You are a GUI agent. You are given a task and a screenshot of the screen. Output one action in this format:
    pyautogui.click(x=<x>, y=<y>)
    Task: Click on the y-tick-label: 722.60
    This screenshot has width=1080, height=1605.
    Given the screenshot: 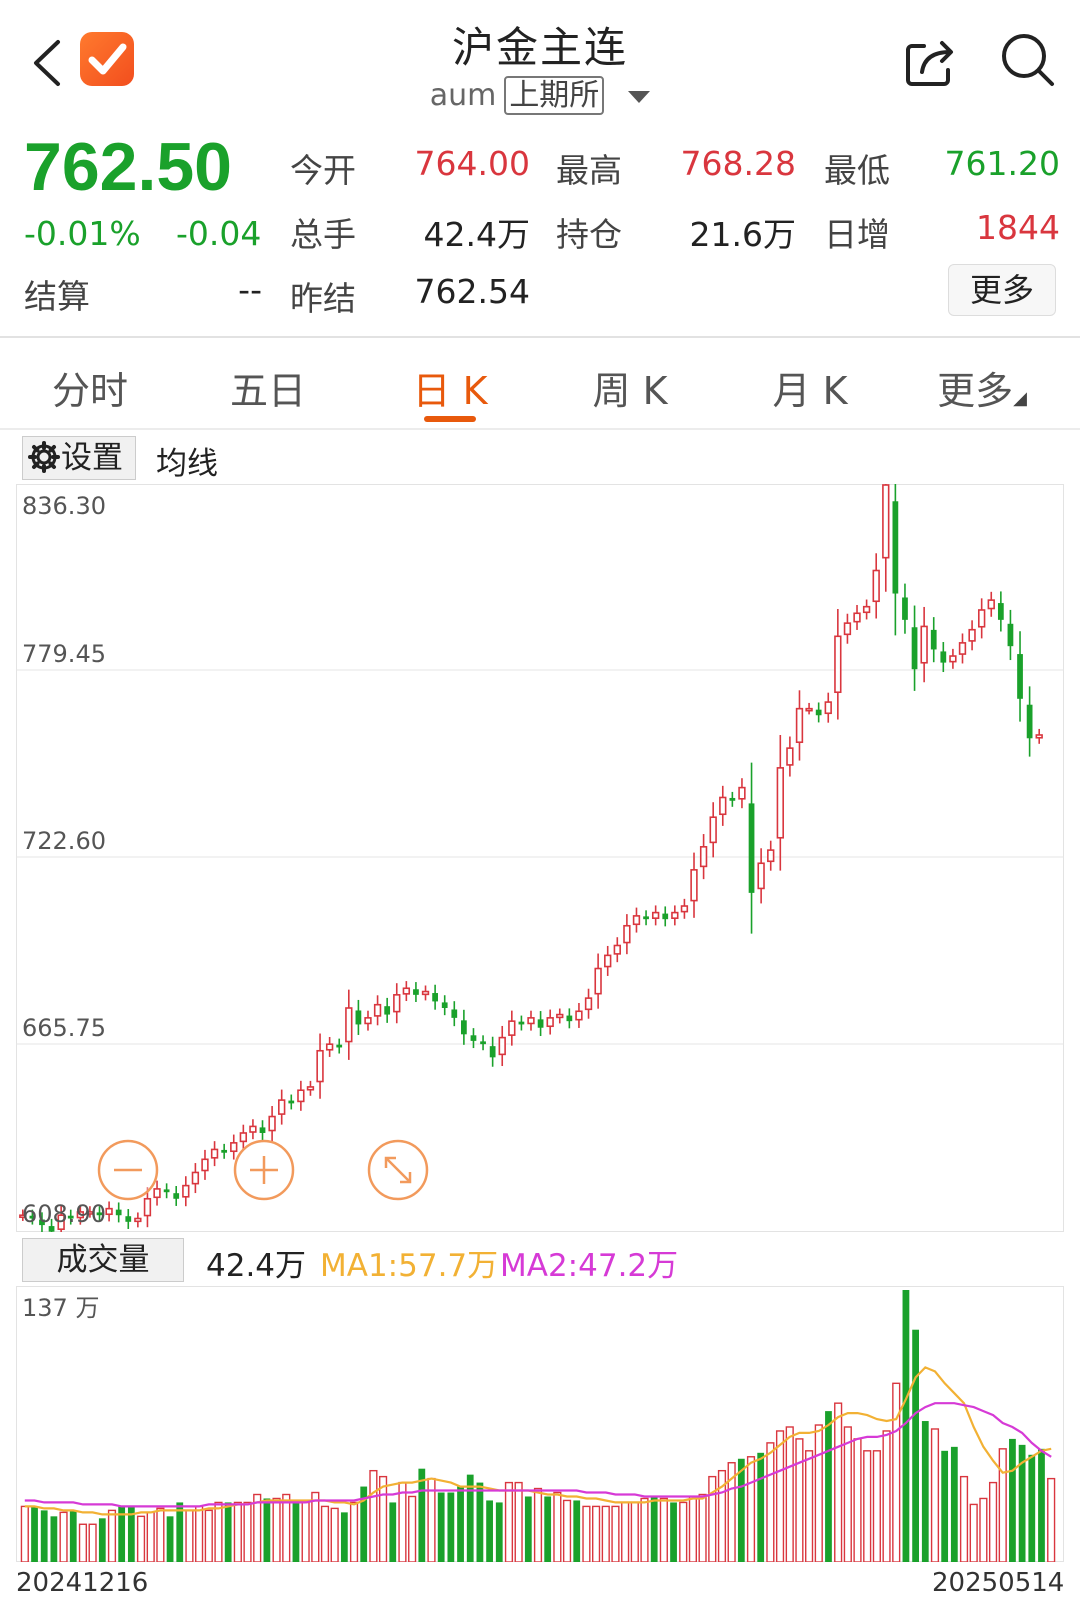 What is the action you would take?
    pyautogui.click(x=64, y=841)
    